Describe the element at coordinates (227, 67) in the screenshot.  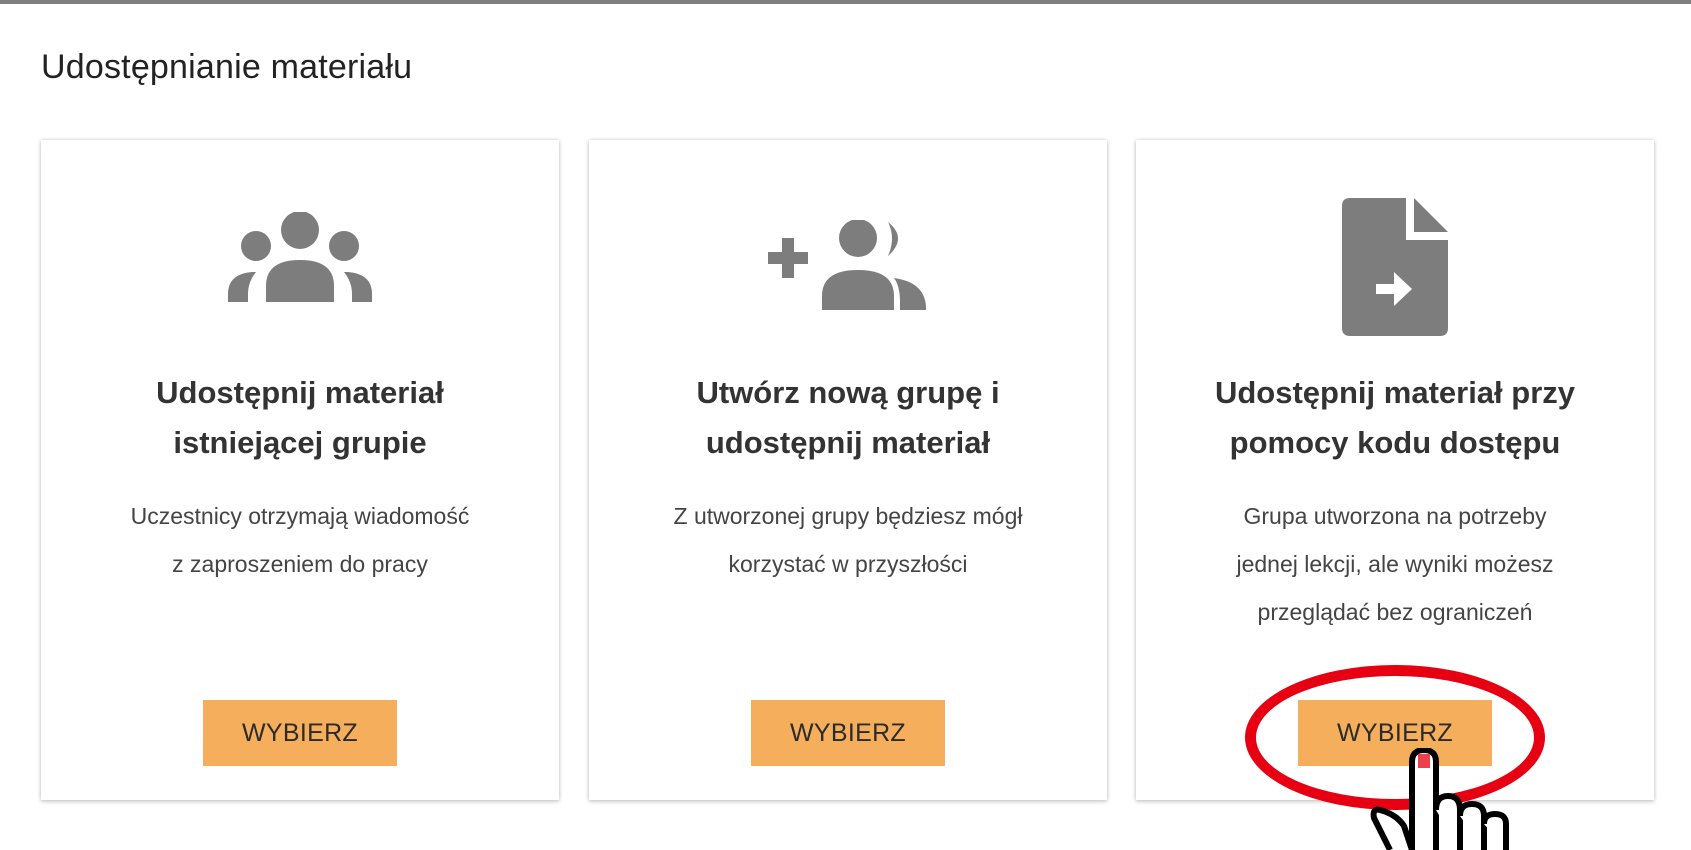
I see `page-title: Udostępnianie materiału` at that location.